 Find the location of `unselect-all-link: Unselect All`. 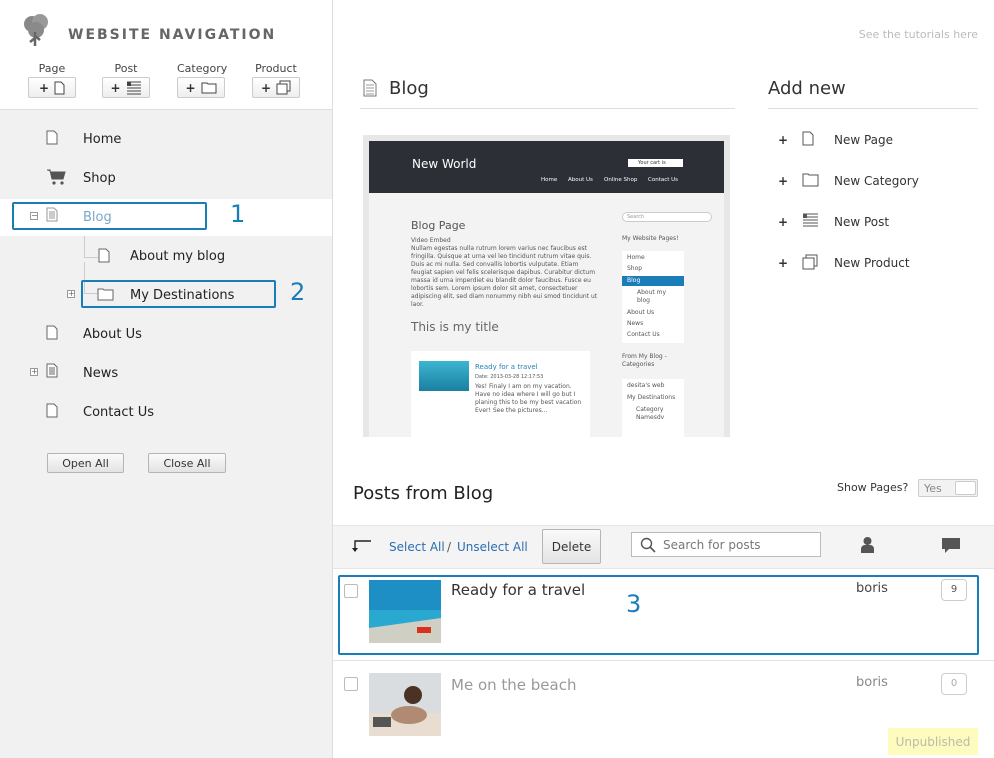

unselect-all-link: Unselect All is located at coordinates (492, 547).